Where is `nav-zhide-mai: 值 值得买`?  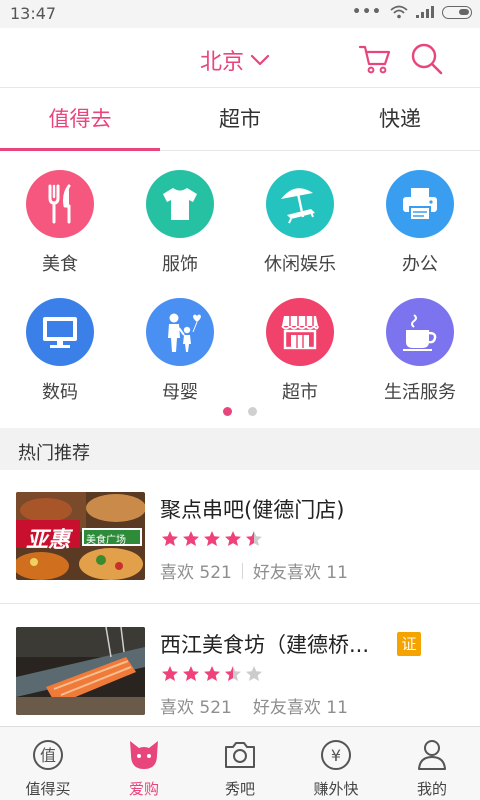 nav-zhide-mai: 值 值得买 is located at coordinates (48, 763).